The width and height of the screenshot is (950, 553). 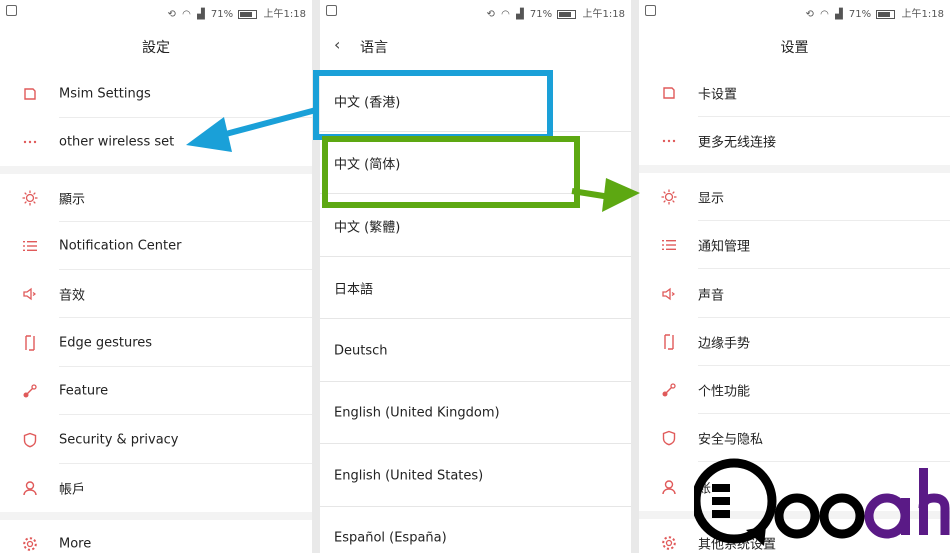 What do you see at coordinates (106, 343) in the screenshot?
I see `settings-item-label: Edge gestures` at bounding box center [106, 343].